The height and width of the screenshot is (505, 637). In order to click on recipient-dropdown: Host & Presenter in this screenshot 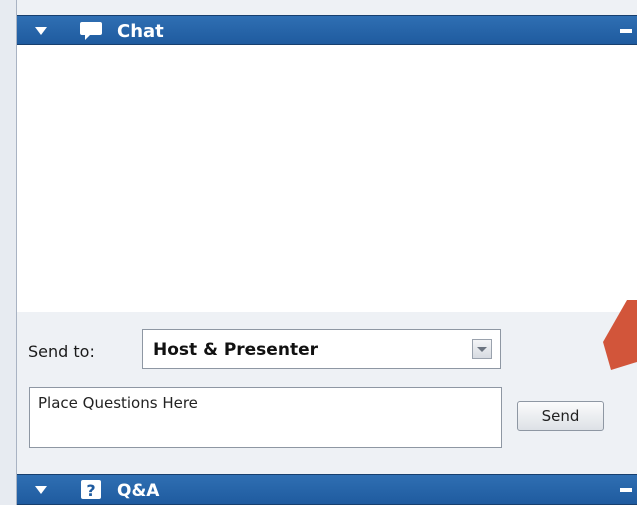, I will do `click(321, 349)`.